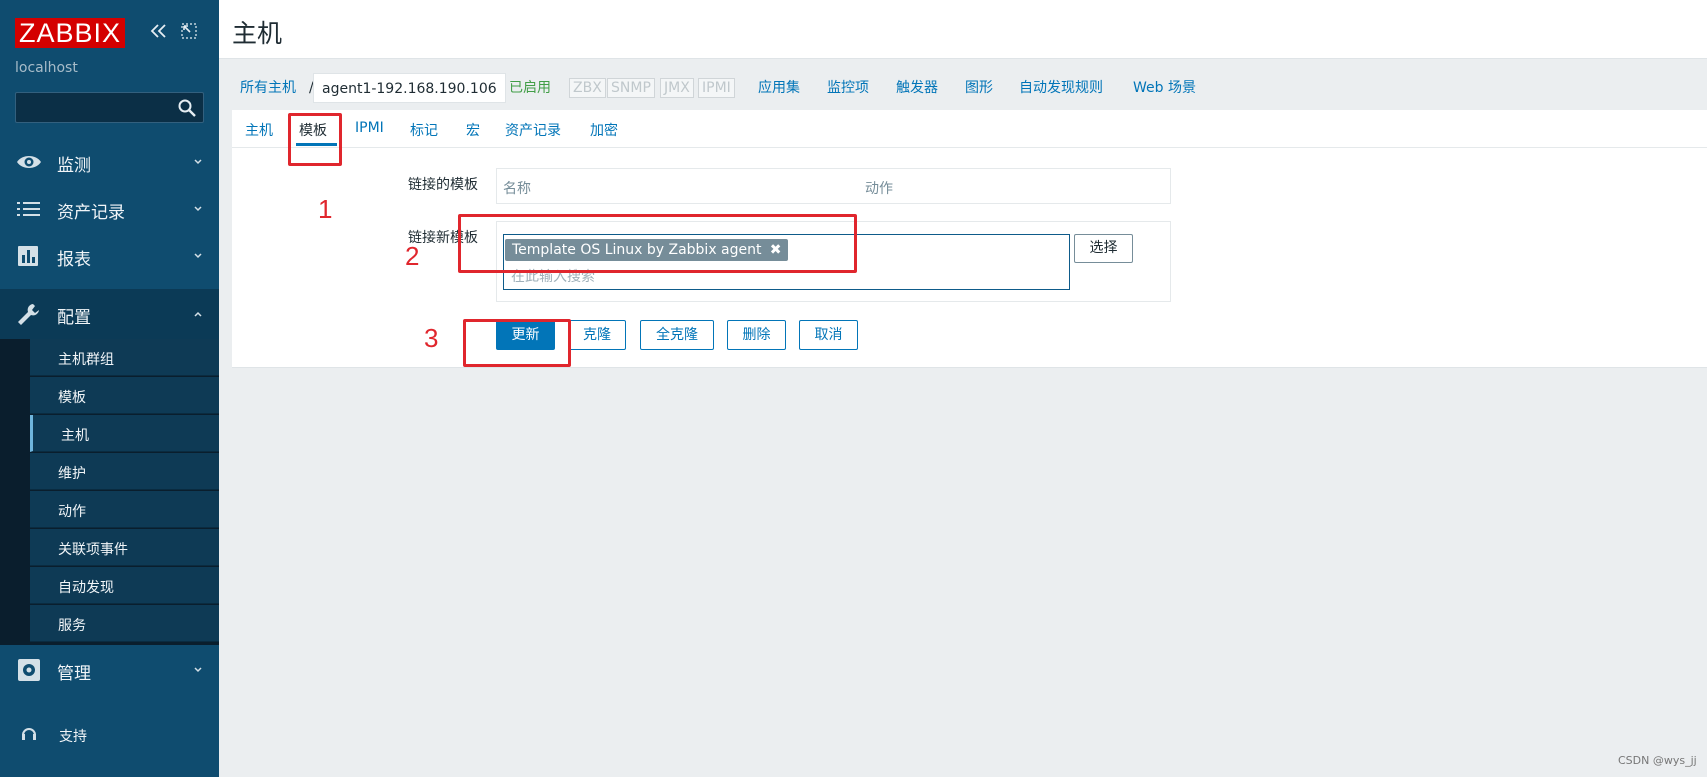 The image size is (1707, 777). I want to click on nav-graphs: 图形, so click(979, 88).